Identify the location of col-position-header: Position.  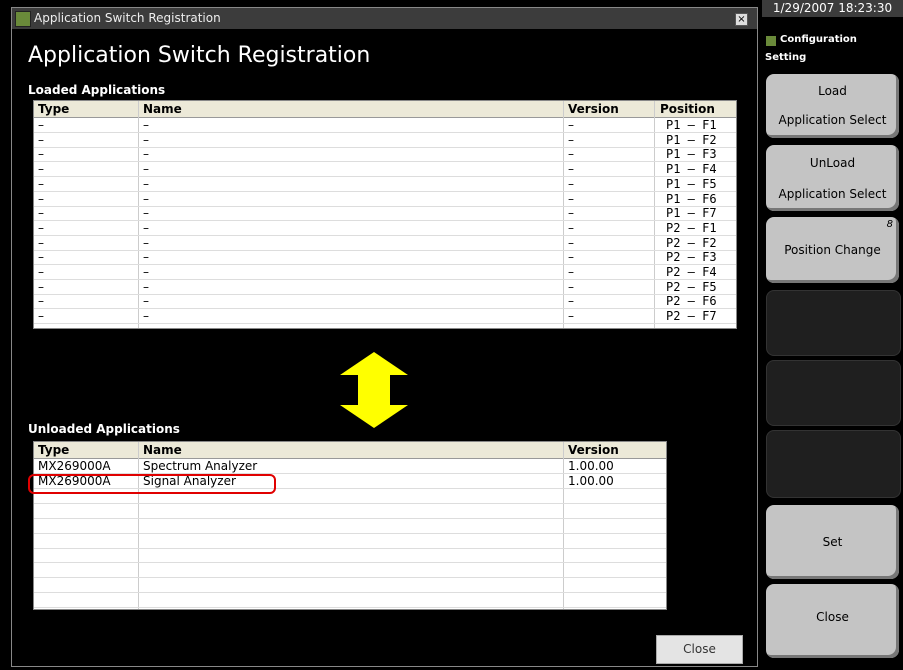
(687, 109).